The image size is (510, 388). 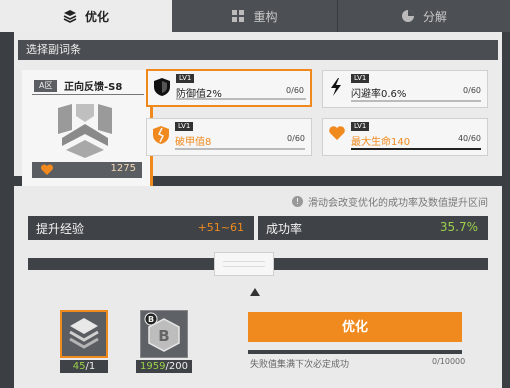 What do you see at coordinates (193, 142) in the screenshot?
I see `stat-name: 破甲值8` at bounding box center [193, 142].